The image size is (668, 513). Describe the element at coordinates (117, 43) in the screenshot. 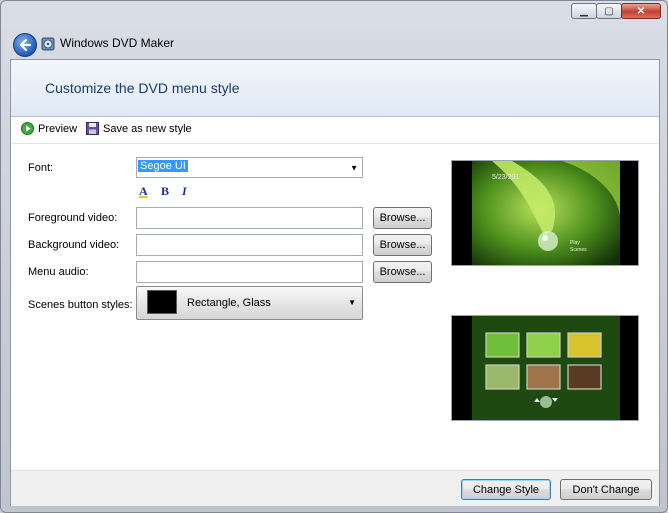

I see `window-title: Windows DVD Maker` at that location.